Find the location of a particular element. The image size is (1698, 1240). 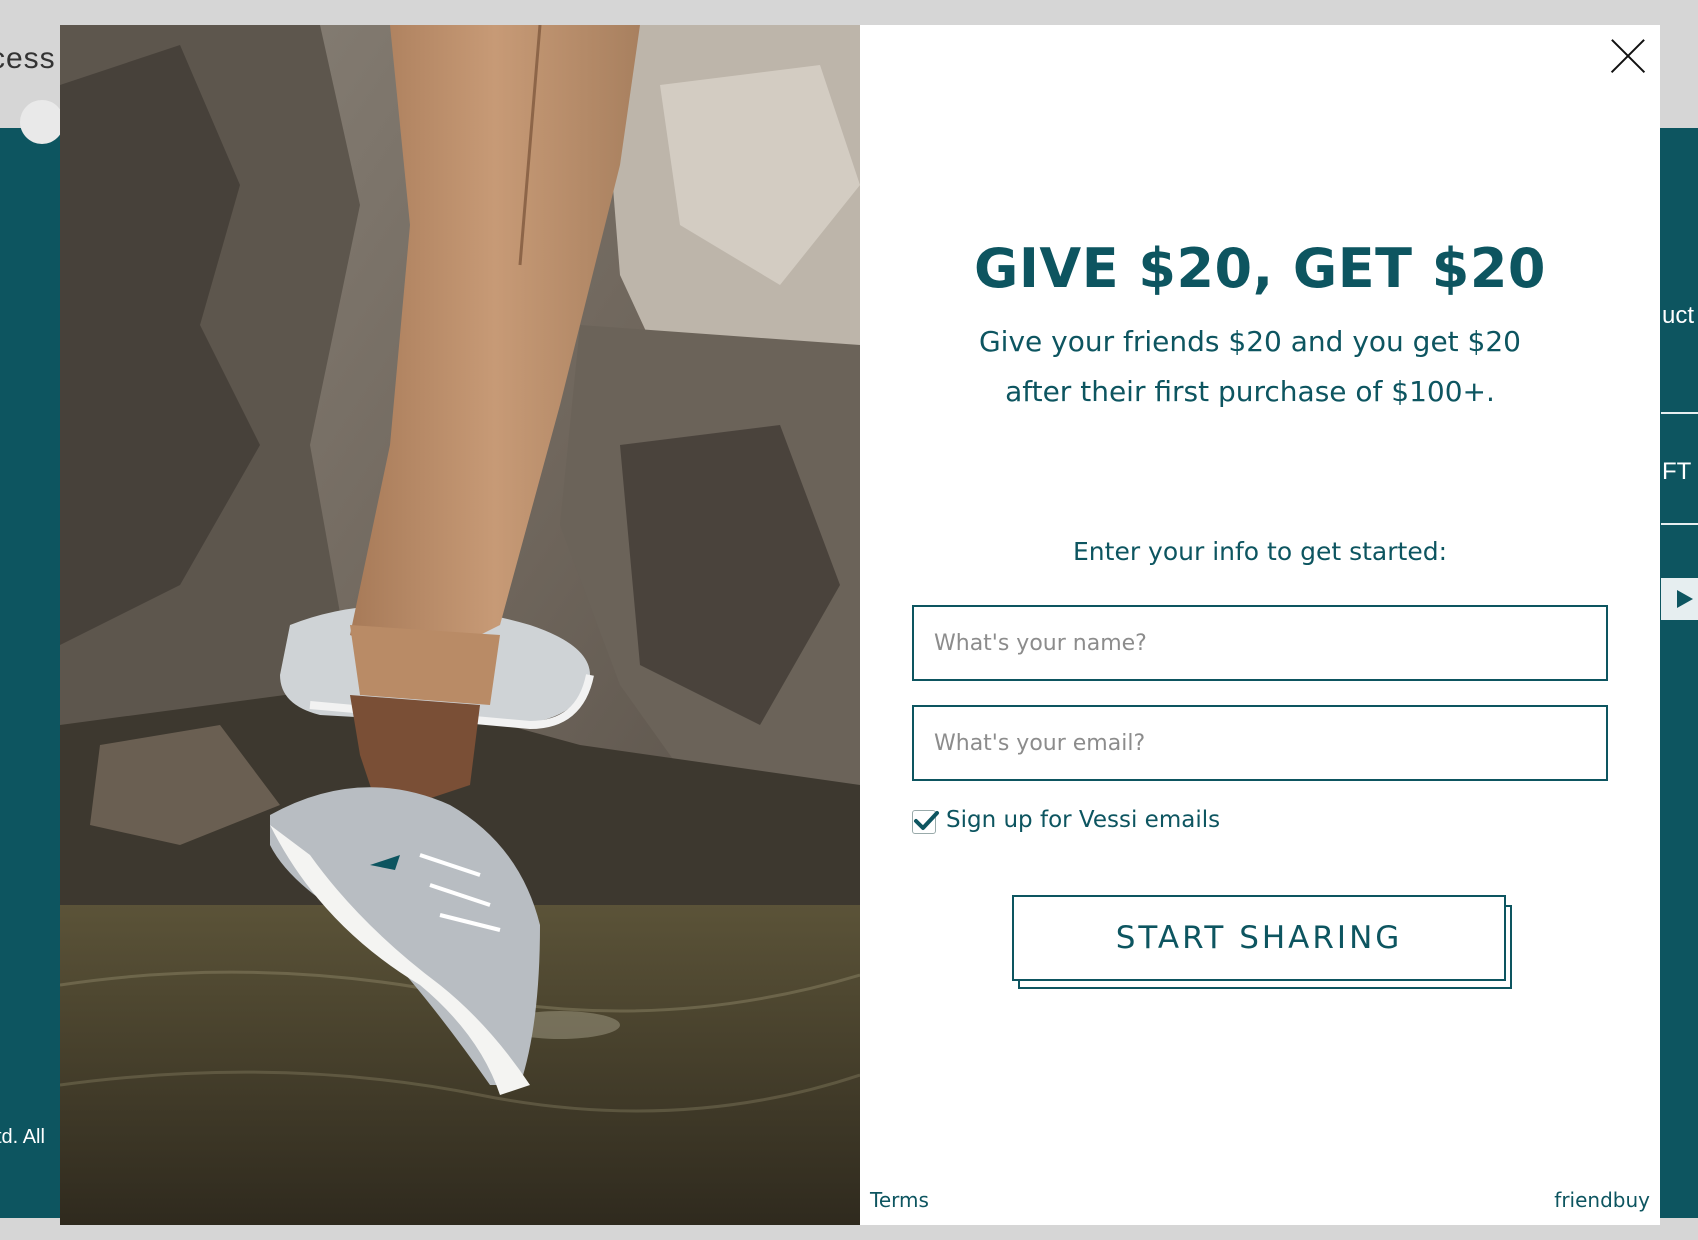

start-sharing-button: START SHARING is located at coordinates (1259, 938).